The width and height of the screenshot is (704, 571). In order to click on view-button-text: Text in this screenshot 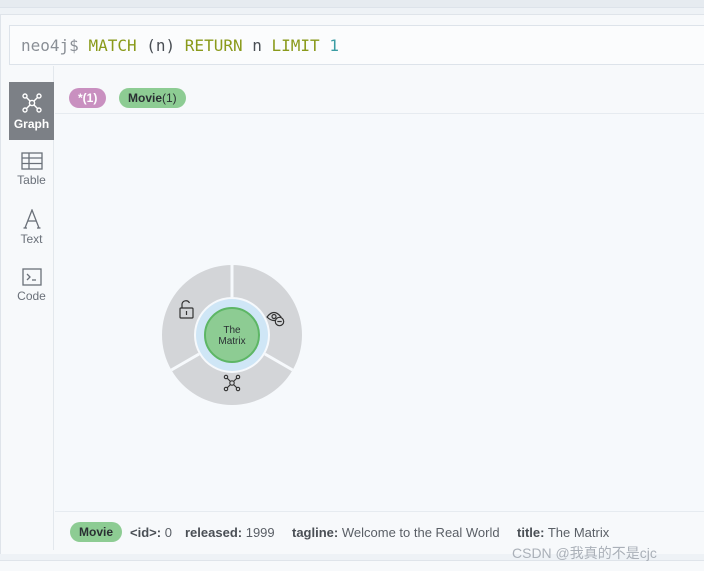, I will do `click(31, 227)`.